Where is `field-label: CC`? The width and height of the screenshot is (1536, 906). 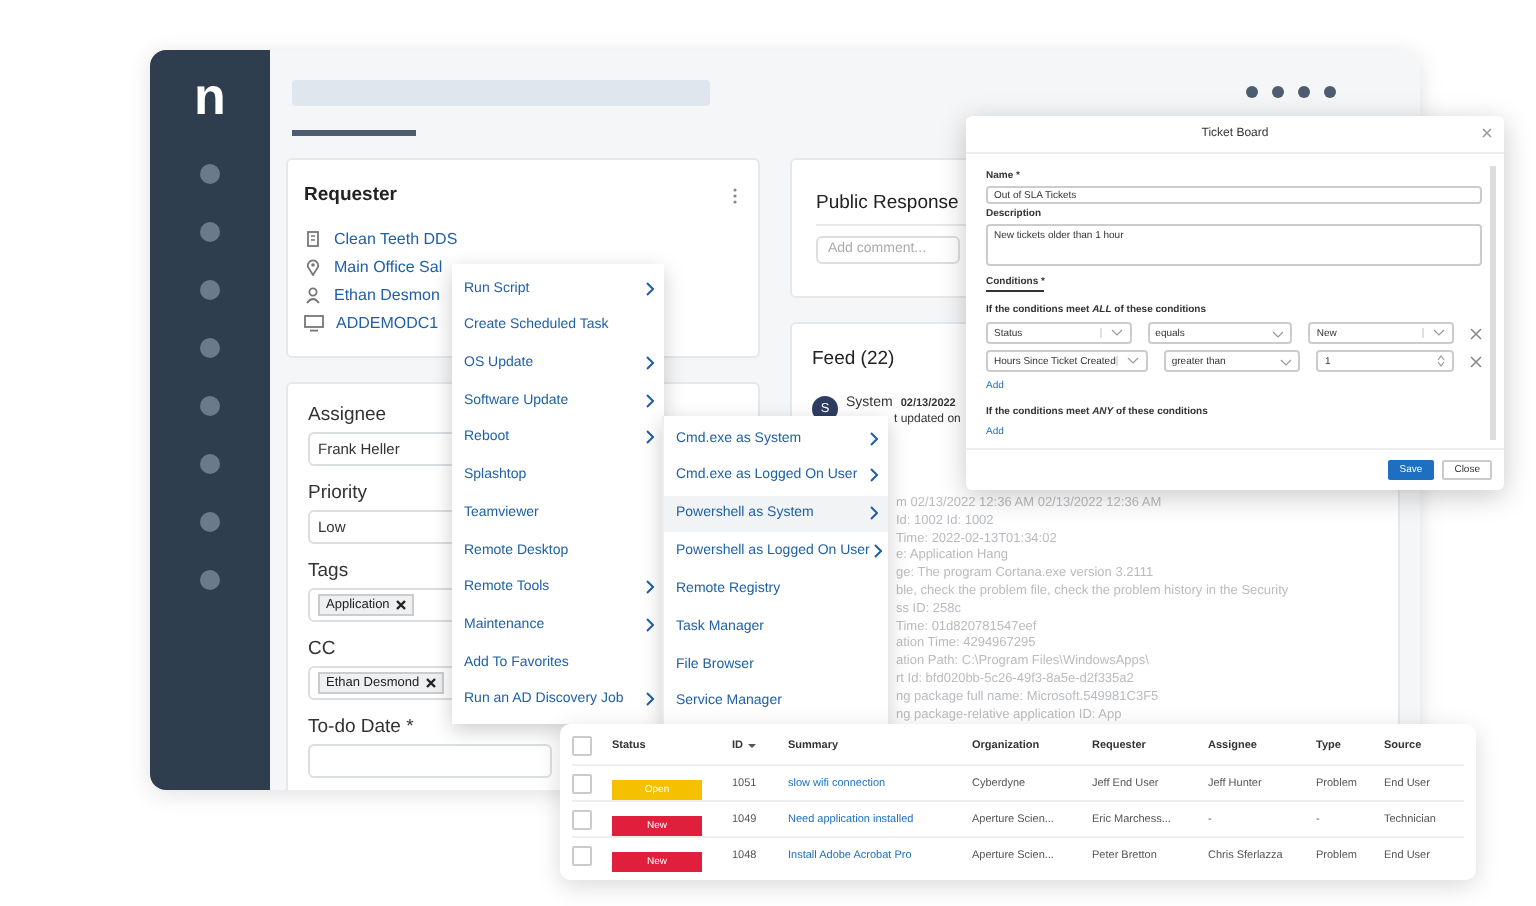
field-label: CC is located at coordinates (323, 649).